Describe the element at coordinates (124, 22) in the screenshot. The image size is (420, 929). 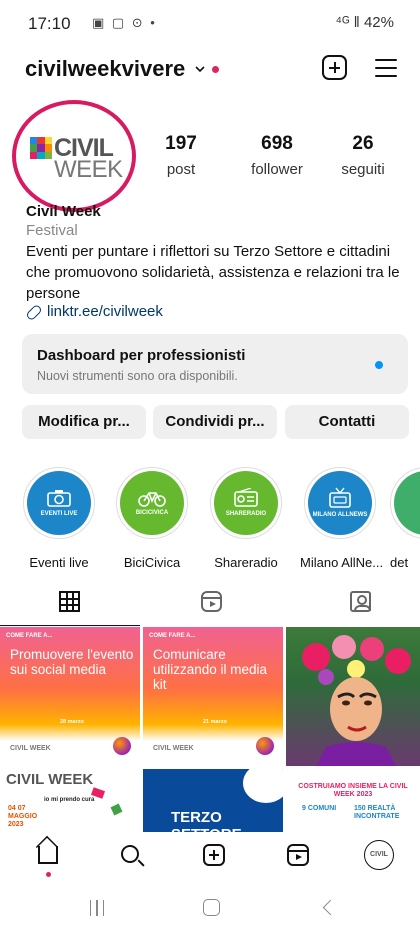
I see `notification-icons: ▣ ▢ ⊙ •` at that location.